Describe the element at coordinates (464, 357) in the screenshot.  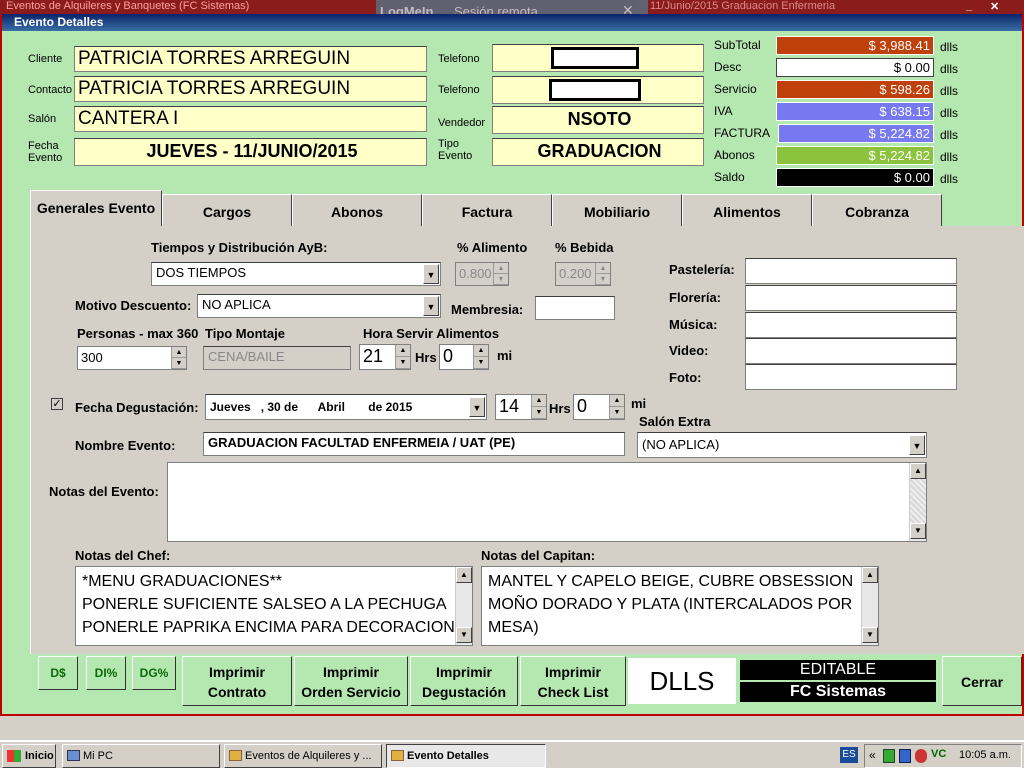
I see `hora-min-stepper: 0 ▲ ▼` at that location.